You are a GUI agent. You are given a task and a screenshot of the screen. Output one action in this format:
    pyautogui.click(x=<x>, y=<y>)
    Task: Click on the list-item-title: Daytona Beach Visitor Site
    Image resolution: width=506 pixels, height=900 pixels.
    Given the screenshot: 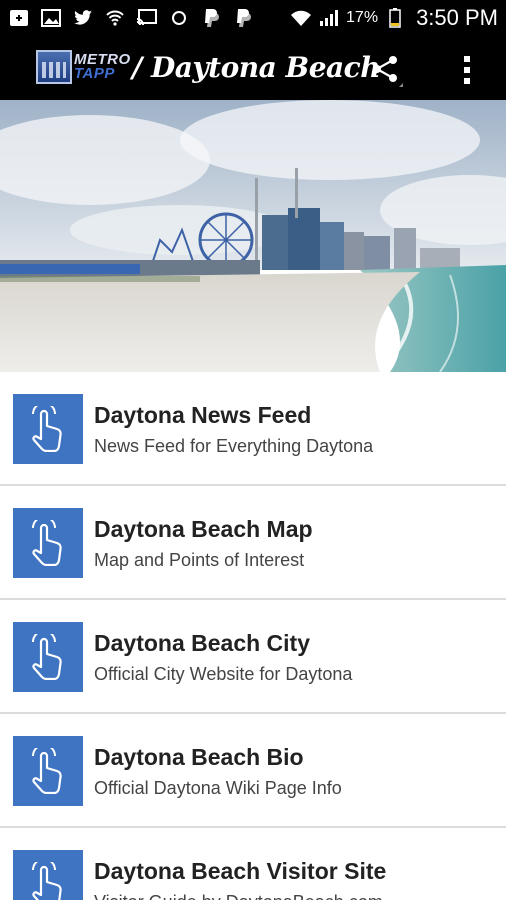 What is the action you would take?
    pyautogui.click(x=240, y=871)
    